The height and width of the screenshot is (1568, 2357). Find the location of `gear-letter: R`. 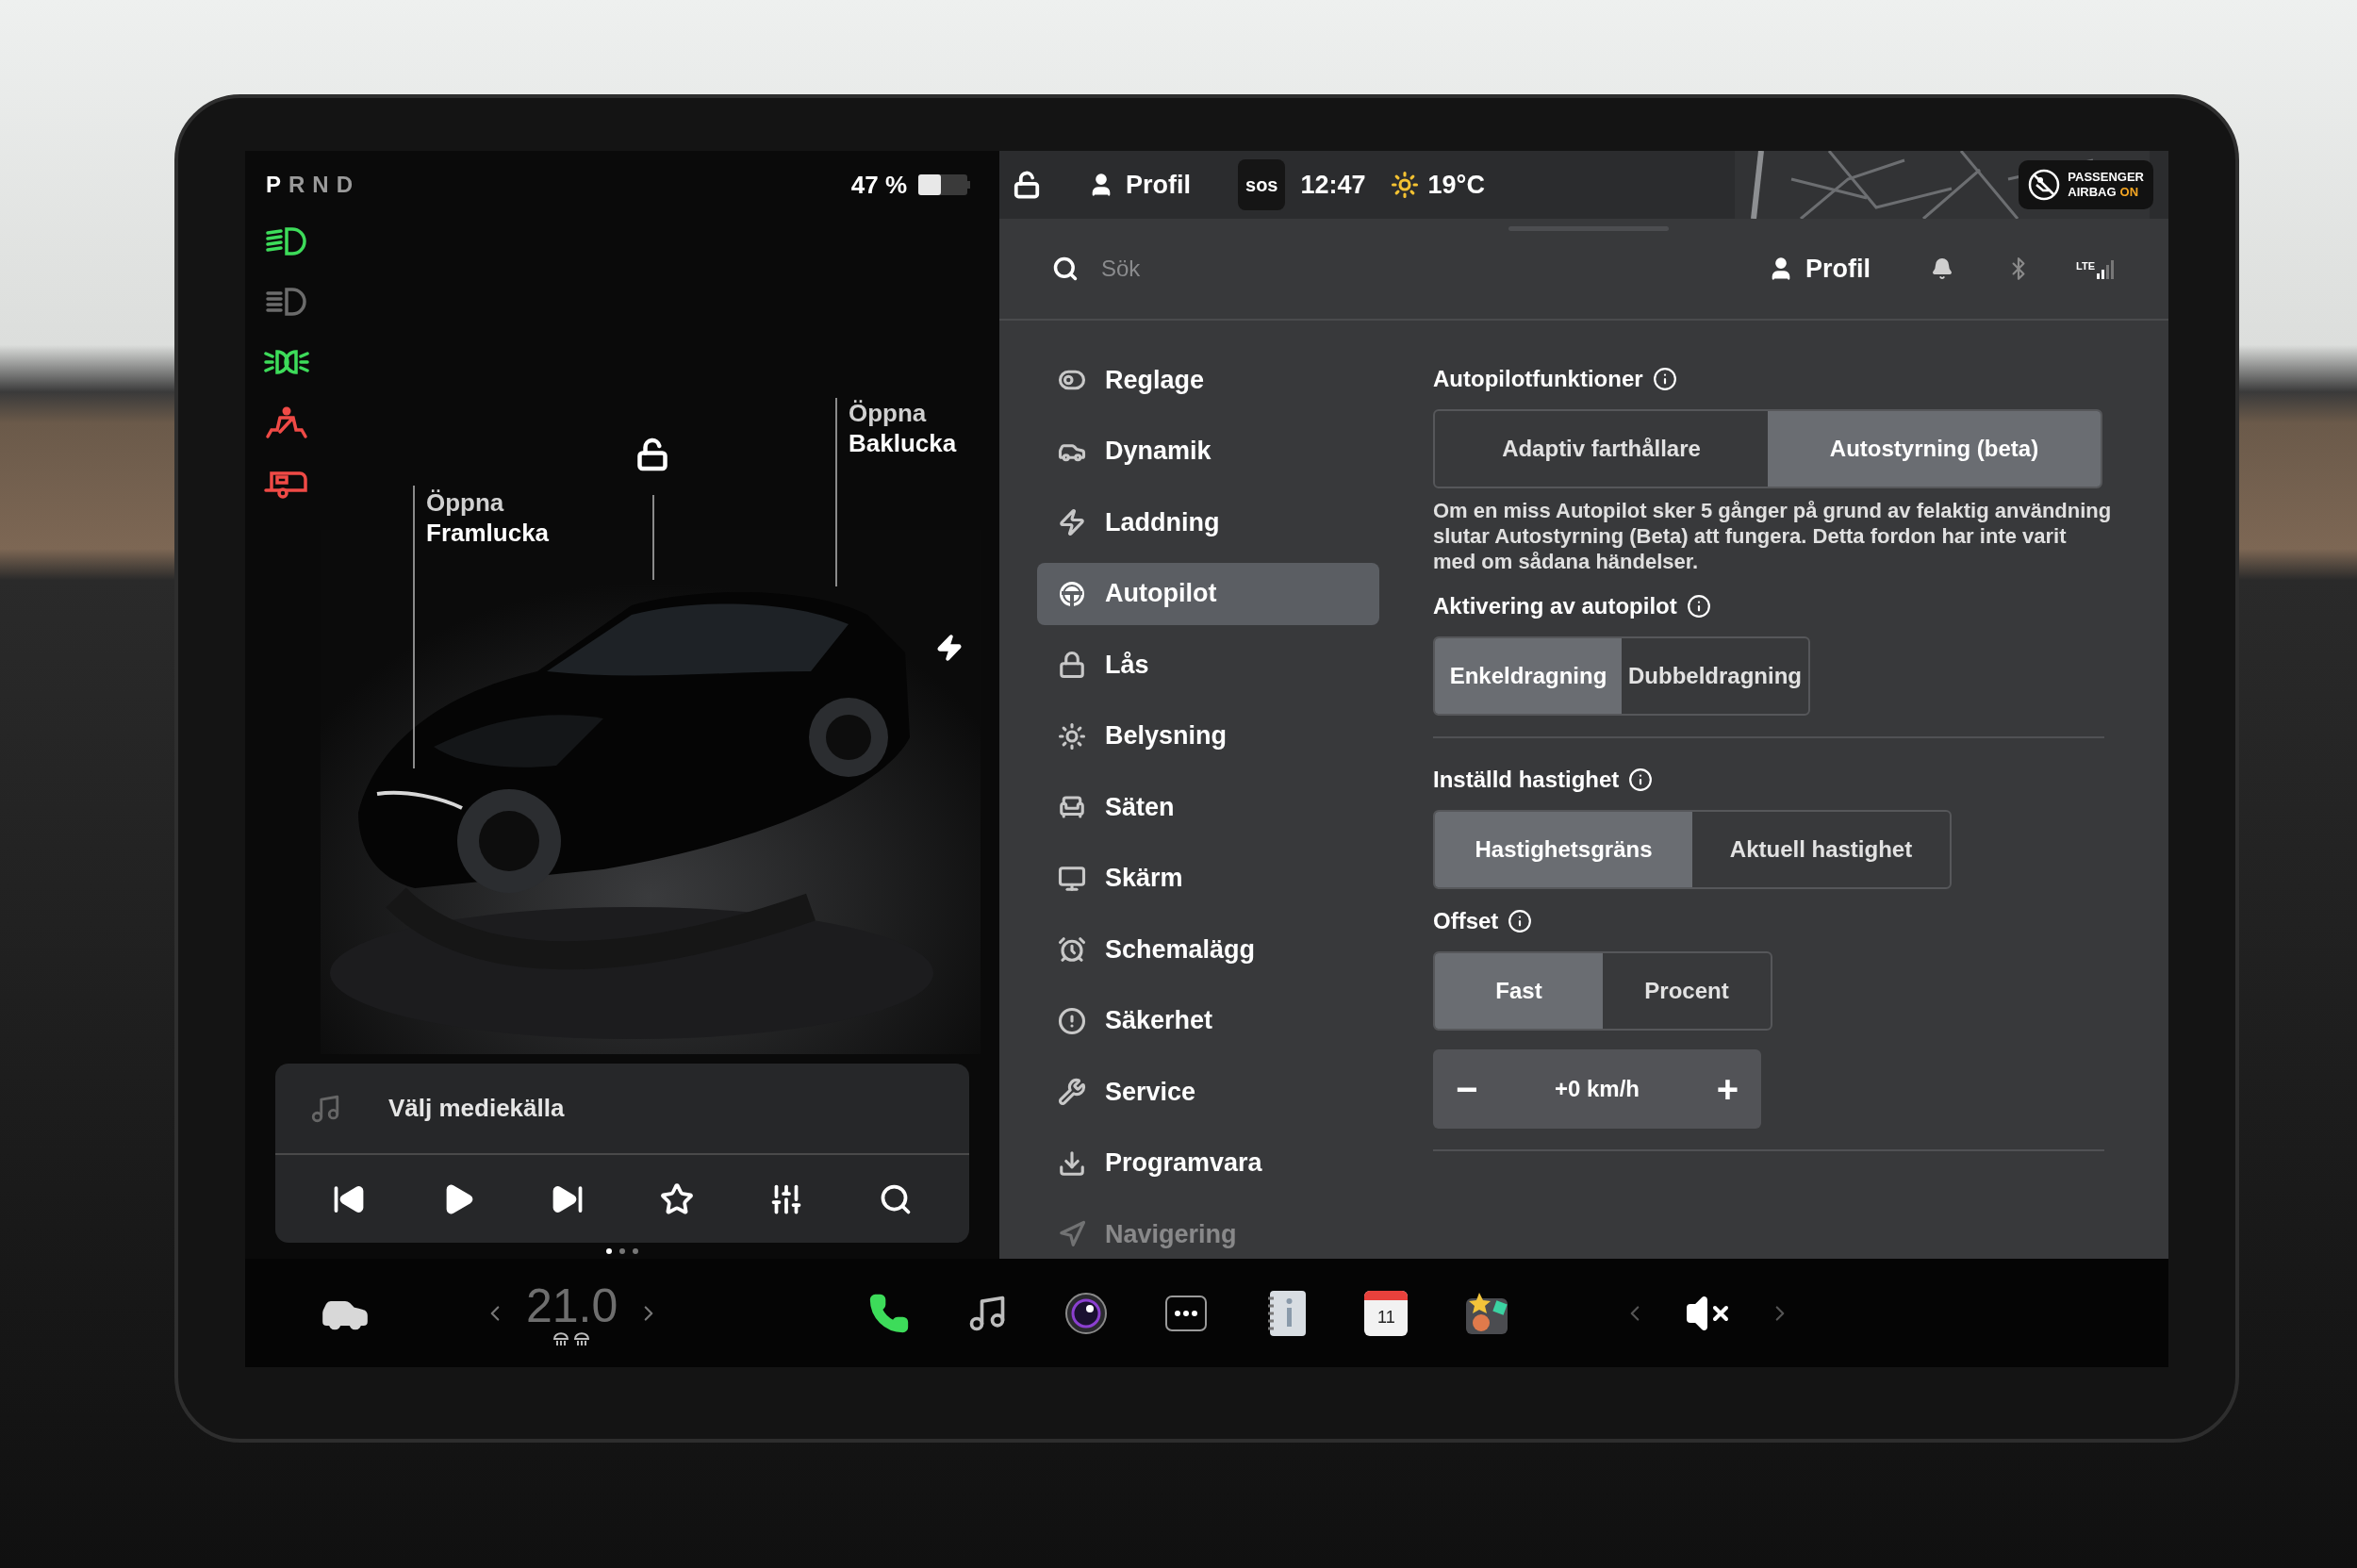

gear-letter: R is located at coordinates (297, 185).